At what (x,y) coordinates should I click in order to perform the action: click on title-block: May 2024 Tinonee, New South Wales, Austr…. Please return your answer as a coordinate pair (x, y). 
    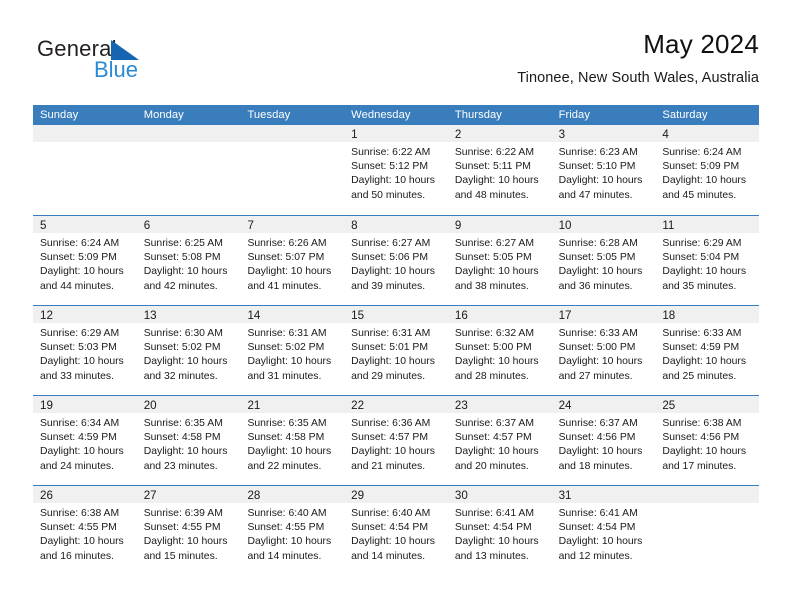
    Looking at the image, I should click on (638, 58).